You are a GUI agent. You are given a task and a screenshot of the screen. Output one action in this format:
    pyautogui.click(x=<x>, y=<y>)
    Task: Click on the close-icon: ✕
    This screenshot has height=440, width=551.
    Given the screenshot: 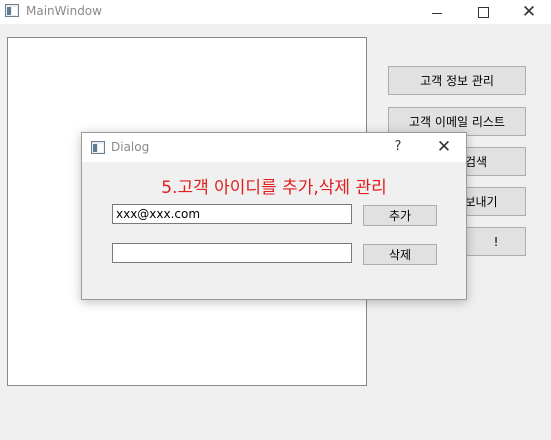 What is the action you would take?
    pyautogui.click(x=529, y=11)
    